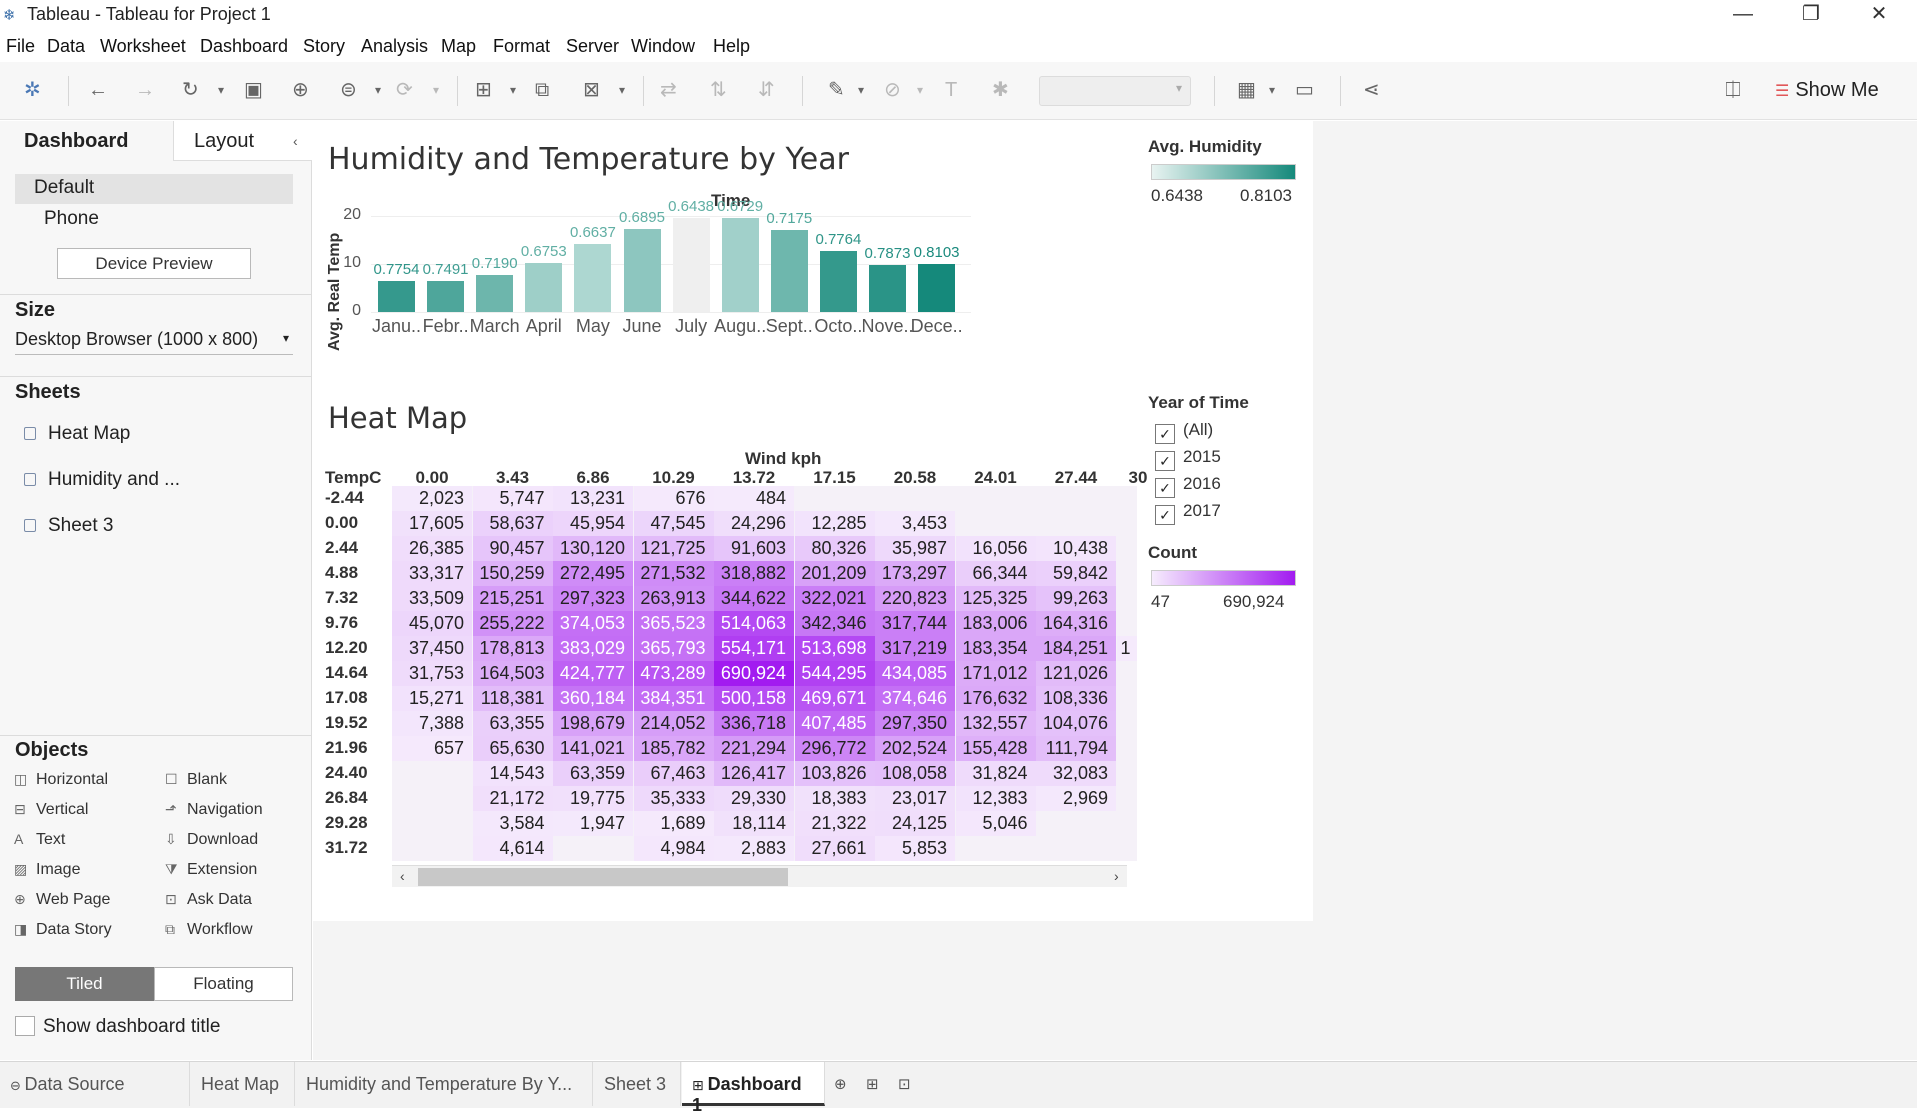  I want to click on heat-map-cell: 360,184, so click(593, 698).